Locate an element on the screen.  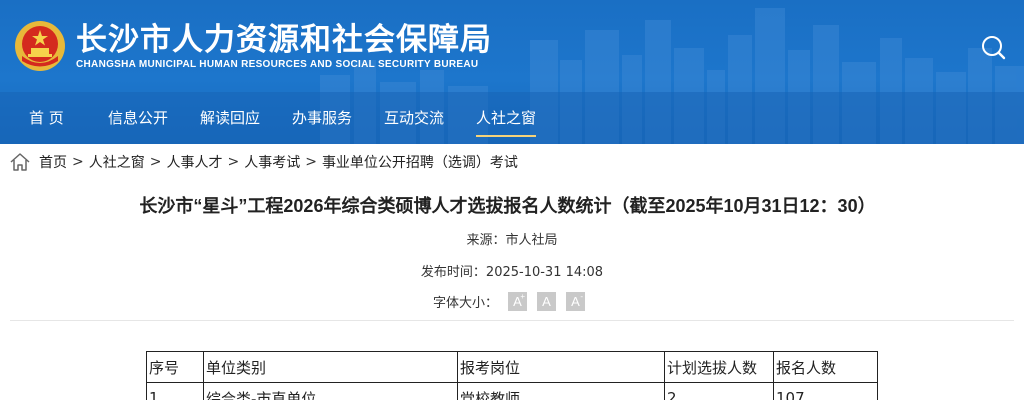
table-header-cell: 序号 is located at coordinates (175, 367).